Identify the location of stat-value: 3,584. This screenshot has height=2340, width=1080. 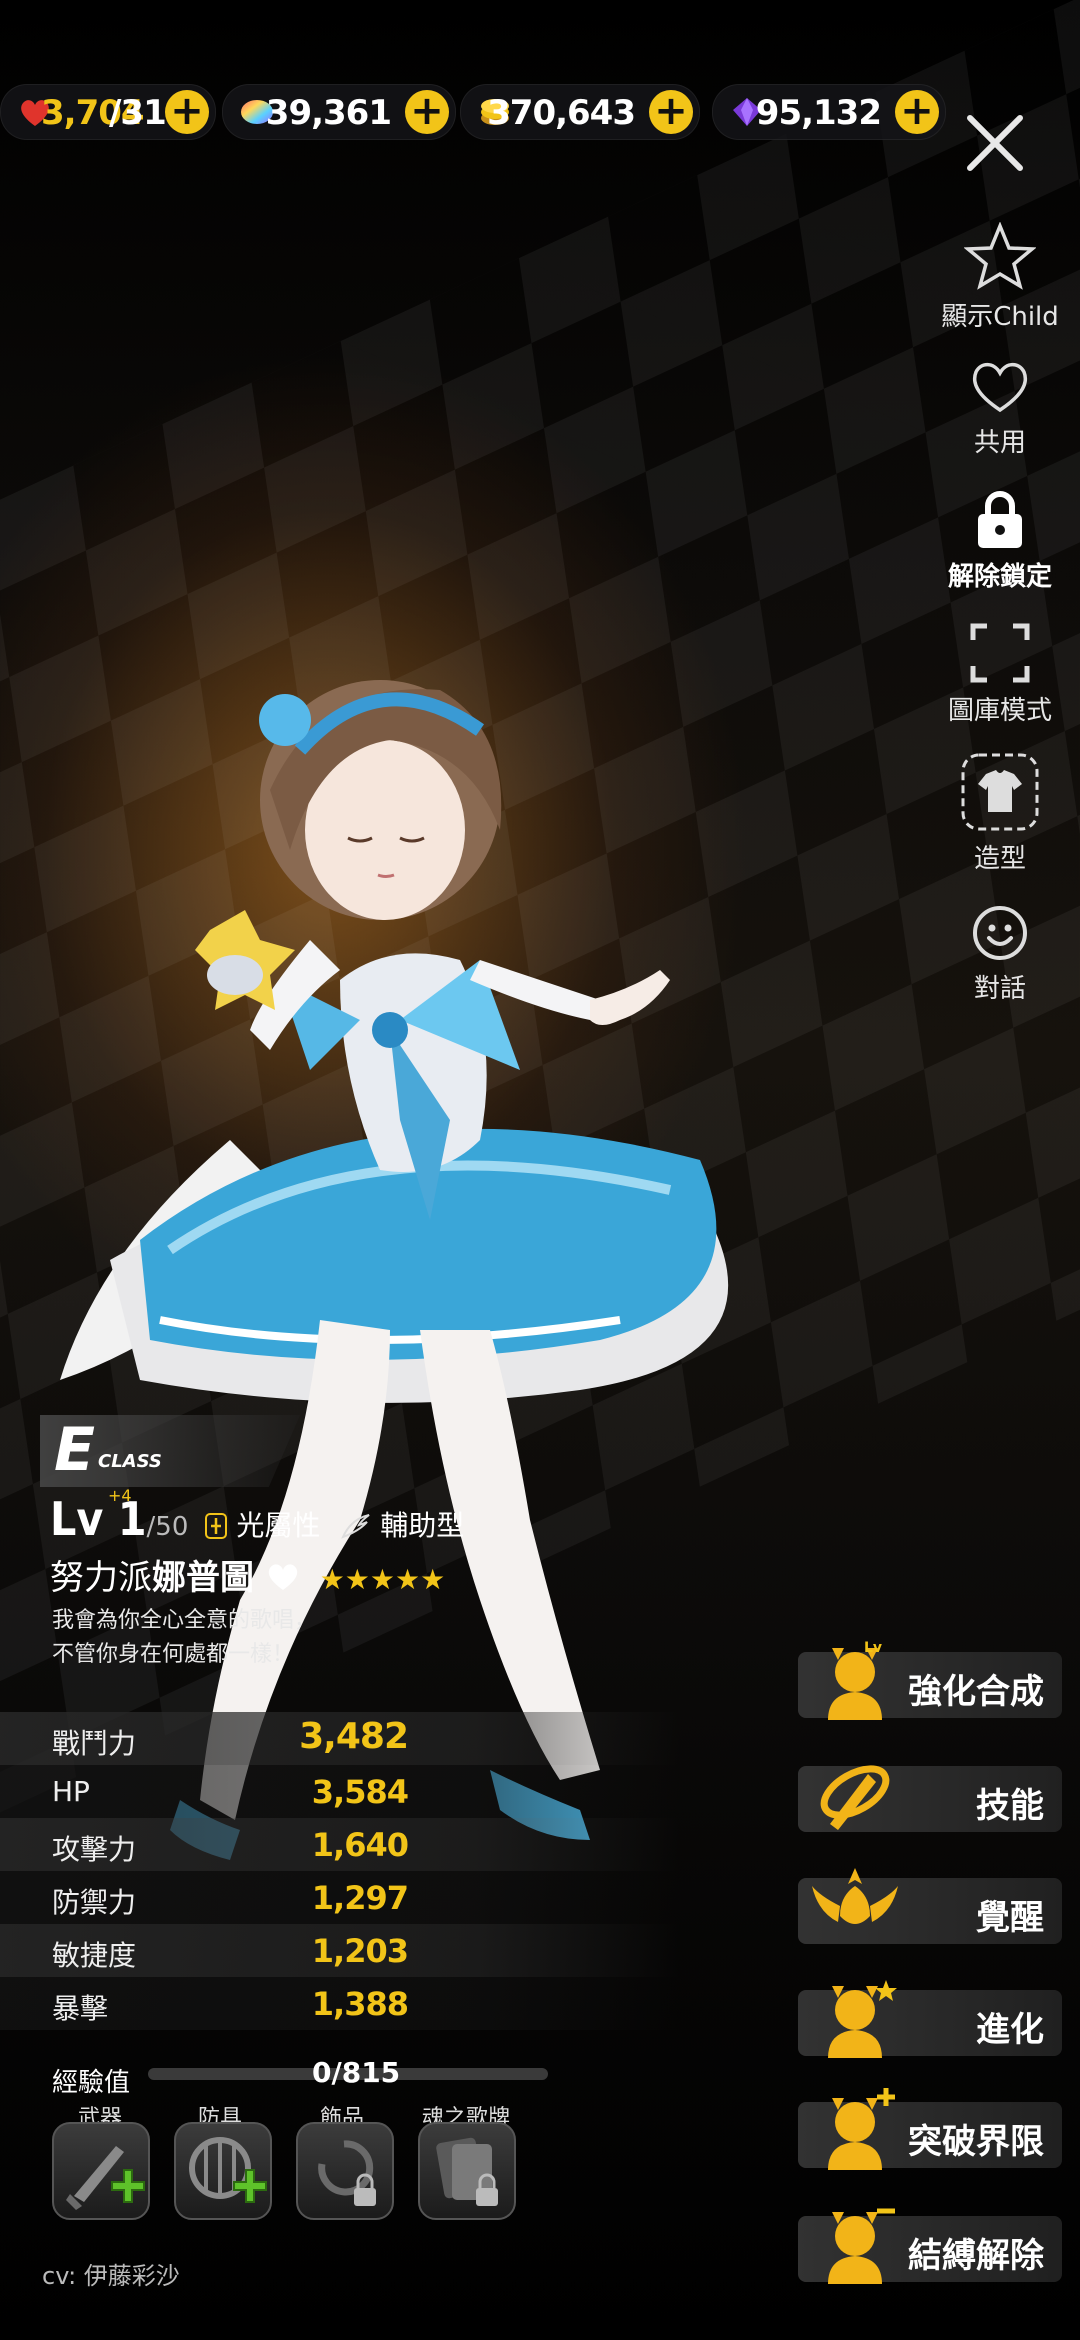
(360, 1792).